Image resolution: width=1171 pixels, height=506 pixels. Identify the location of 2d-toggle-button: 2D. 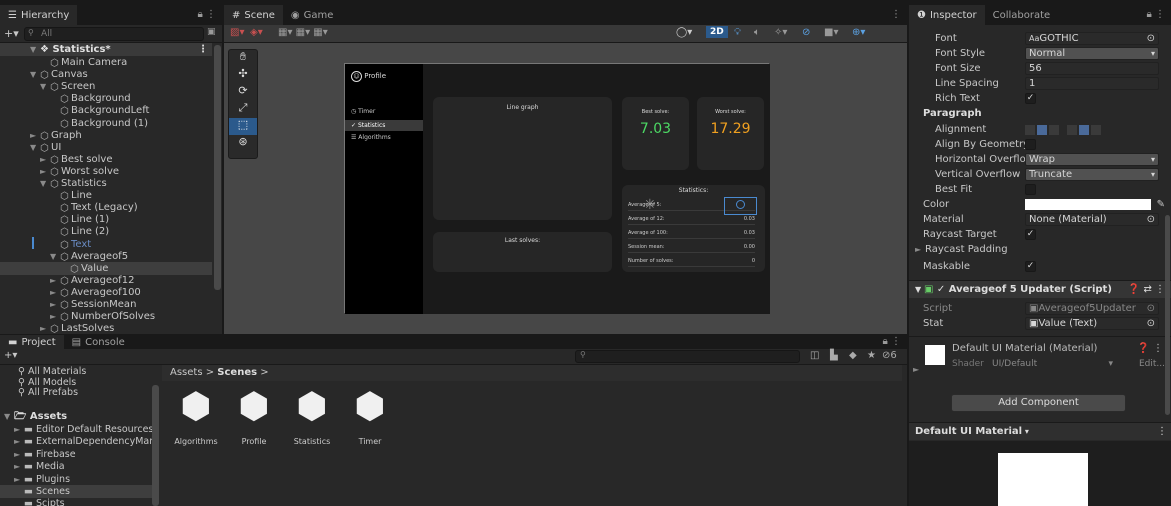
(717, 32).